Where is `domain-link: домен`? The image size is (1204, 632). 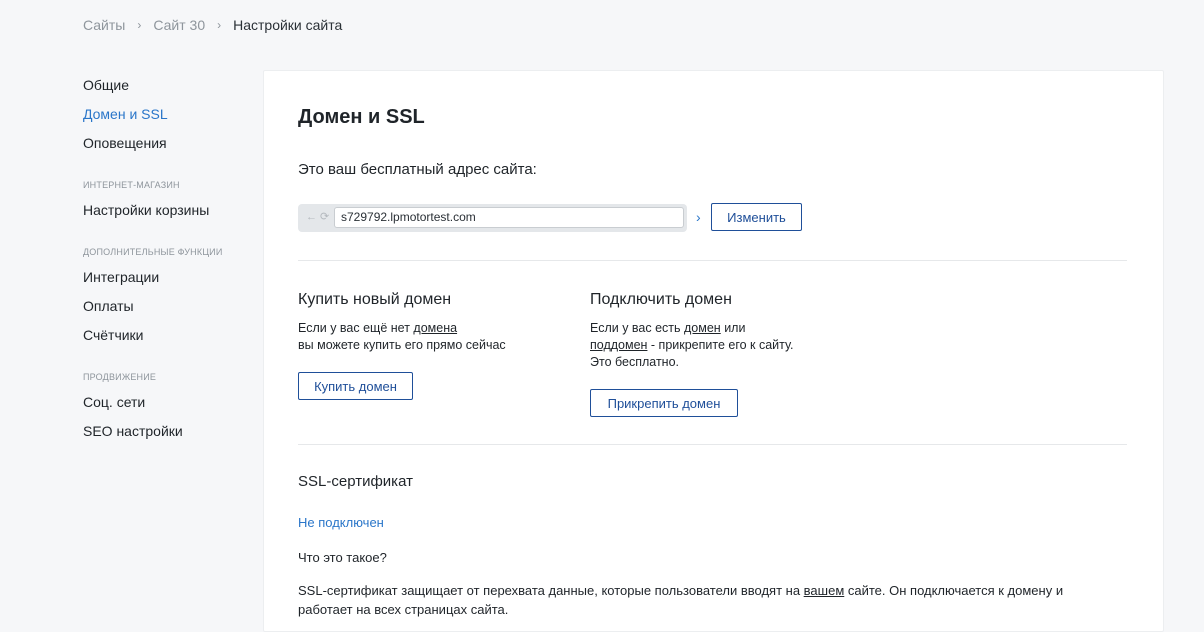 domain-link: домен is located at coordinates (702, 328).